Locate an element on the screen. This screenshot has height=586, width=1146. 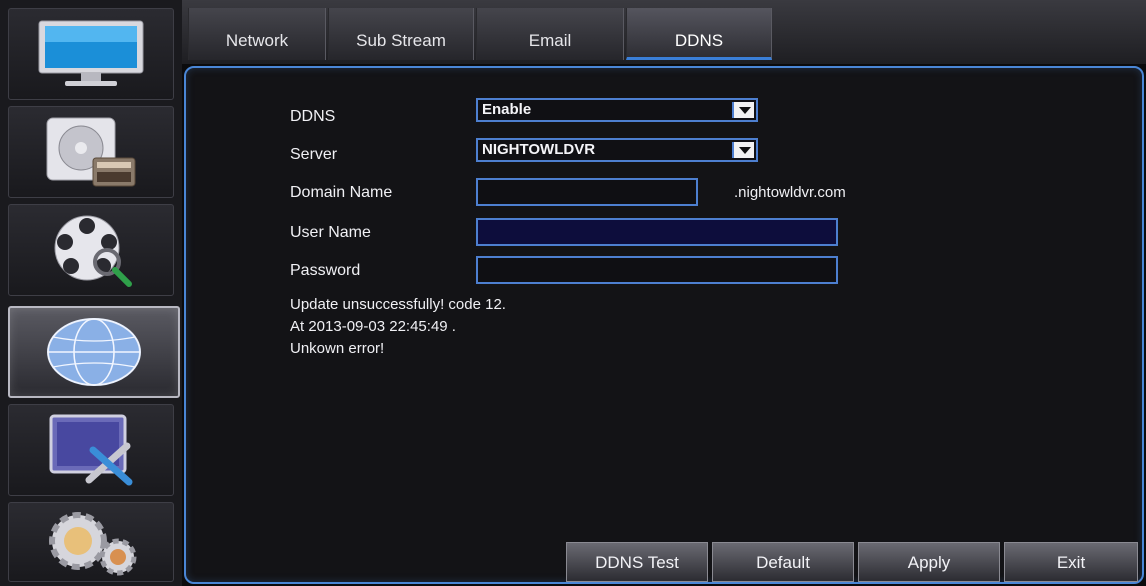
maintenance-icon is located at coordinates (91, 450).